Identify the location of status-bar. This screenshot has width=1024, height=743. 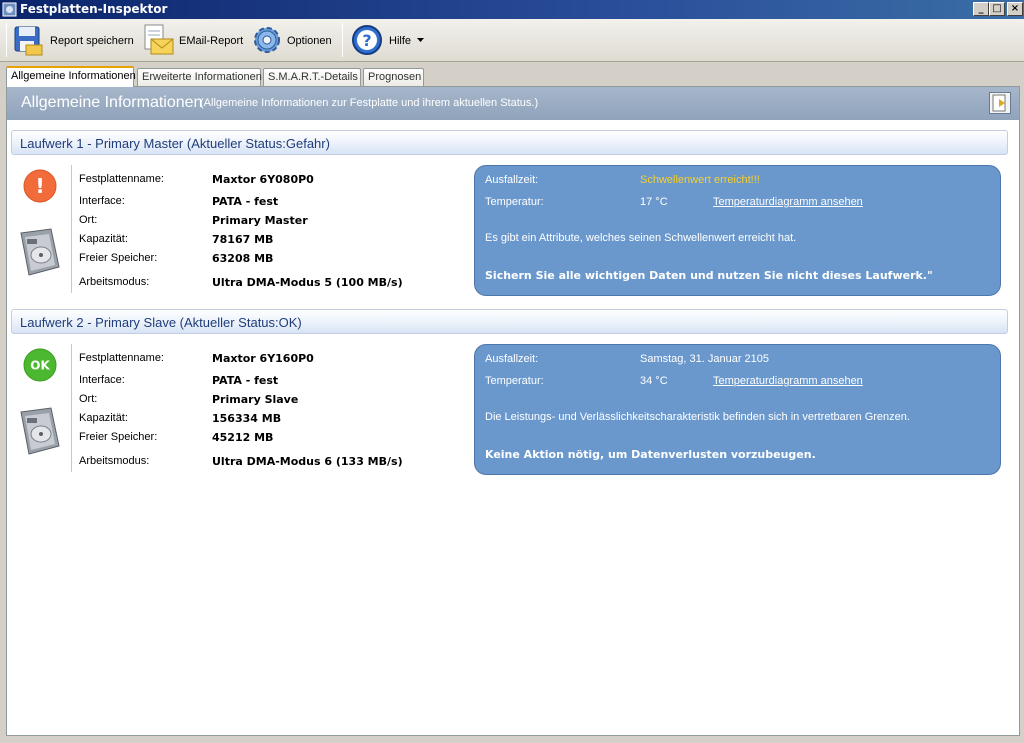
(512, 740).